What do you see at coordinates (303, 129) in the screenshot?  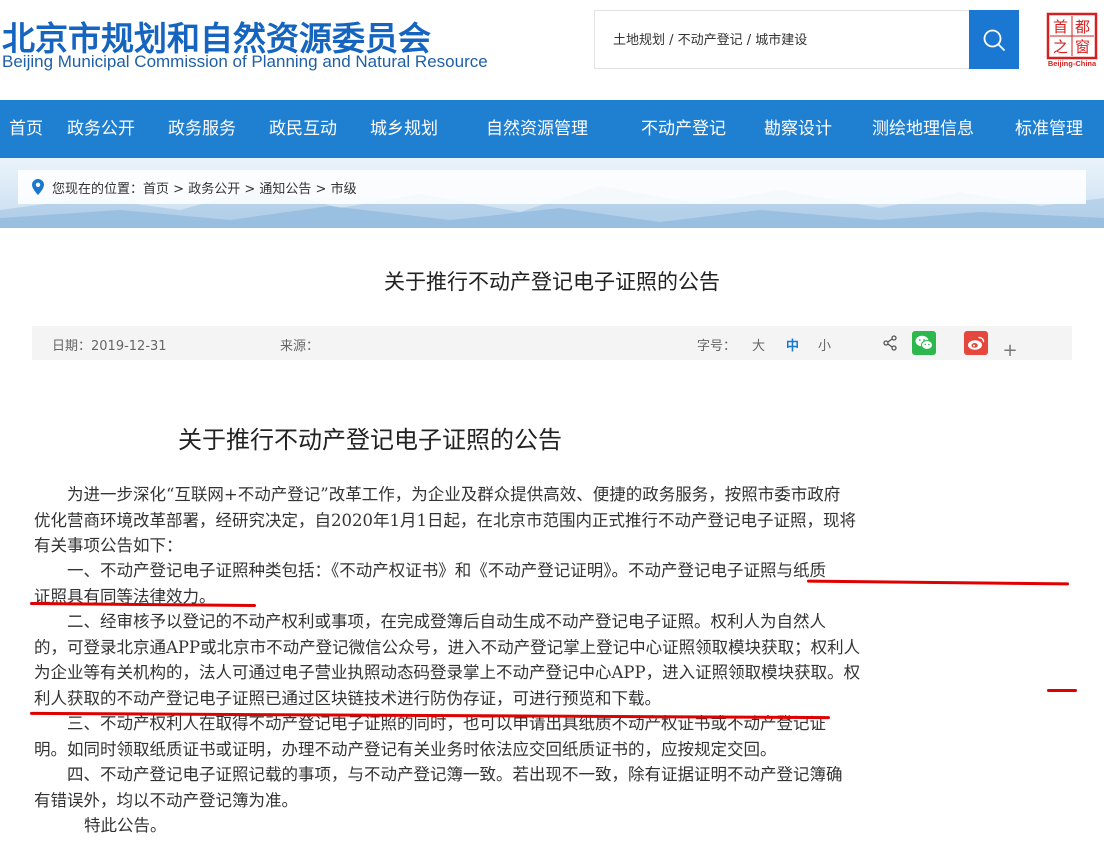 I see `nav-public-interaction: 政民互动` at bounding box center [303, 129].